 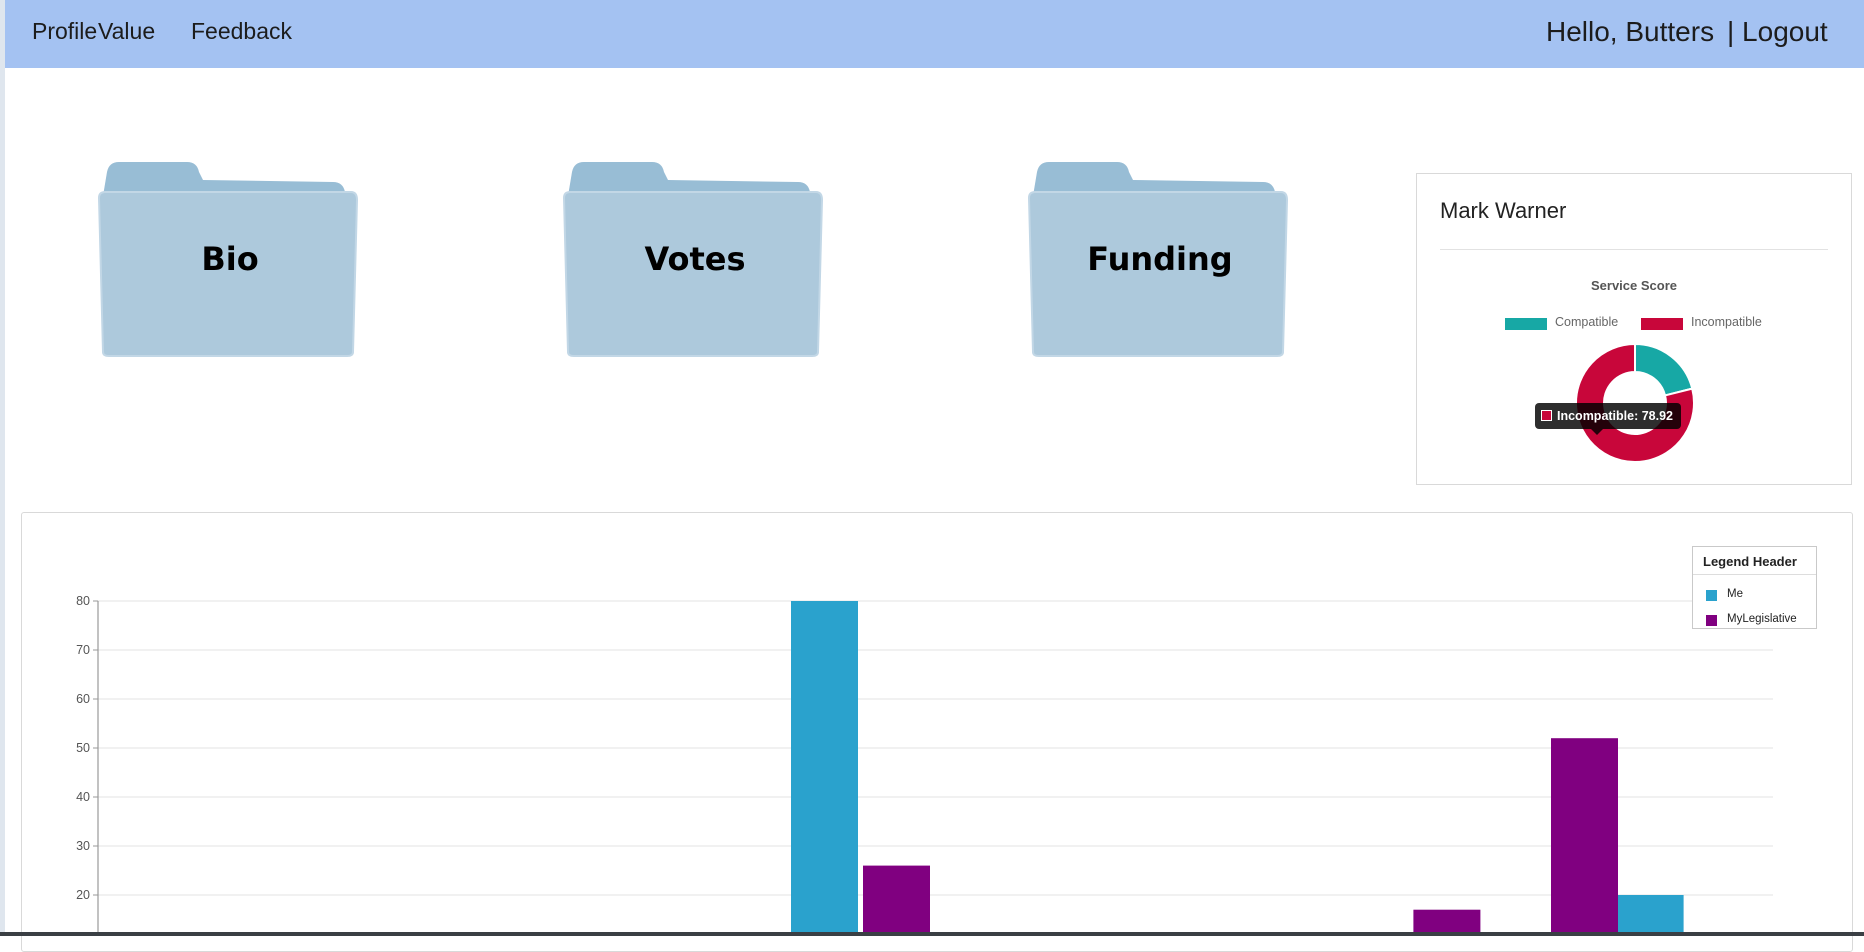 I want to click on y-tick-label: 80, so click(x=83, y=601).